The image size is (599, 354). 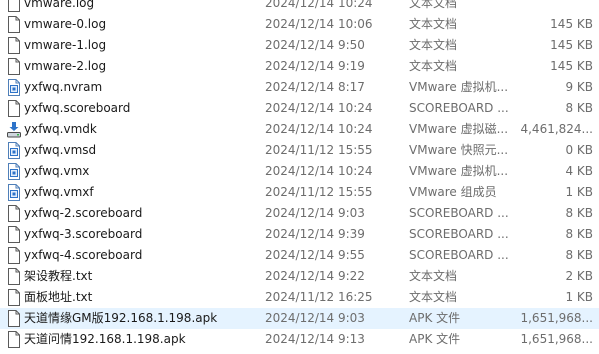 I want to click on file-date: 2024/12/14 9:39, so click(x=315, y=234).